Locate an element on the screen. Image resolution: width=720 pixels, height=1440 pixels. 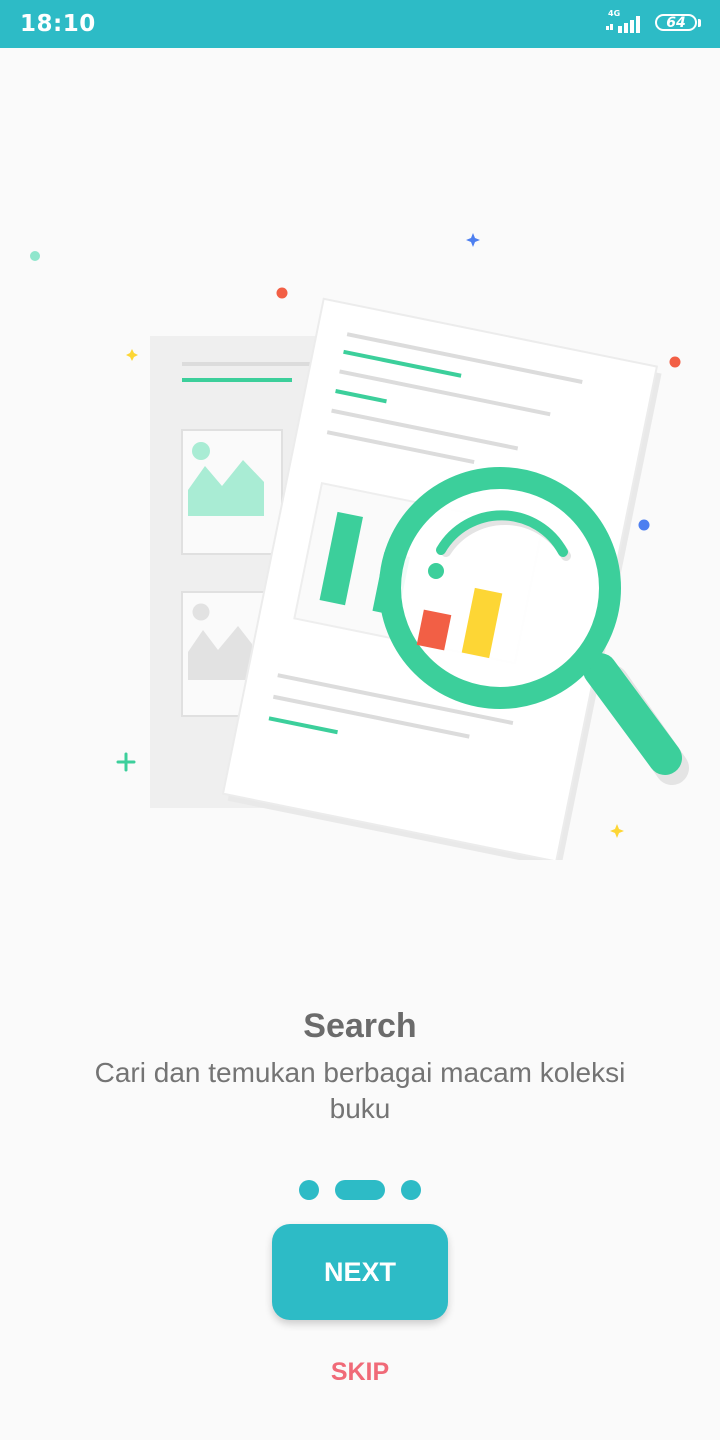
confetti-star-yellow is located at coordinates (132, 355).